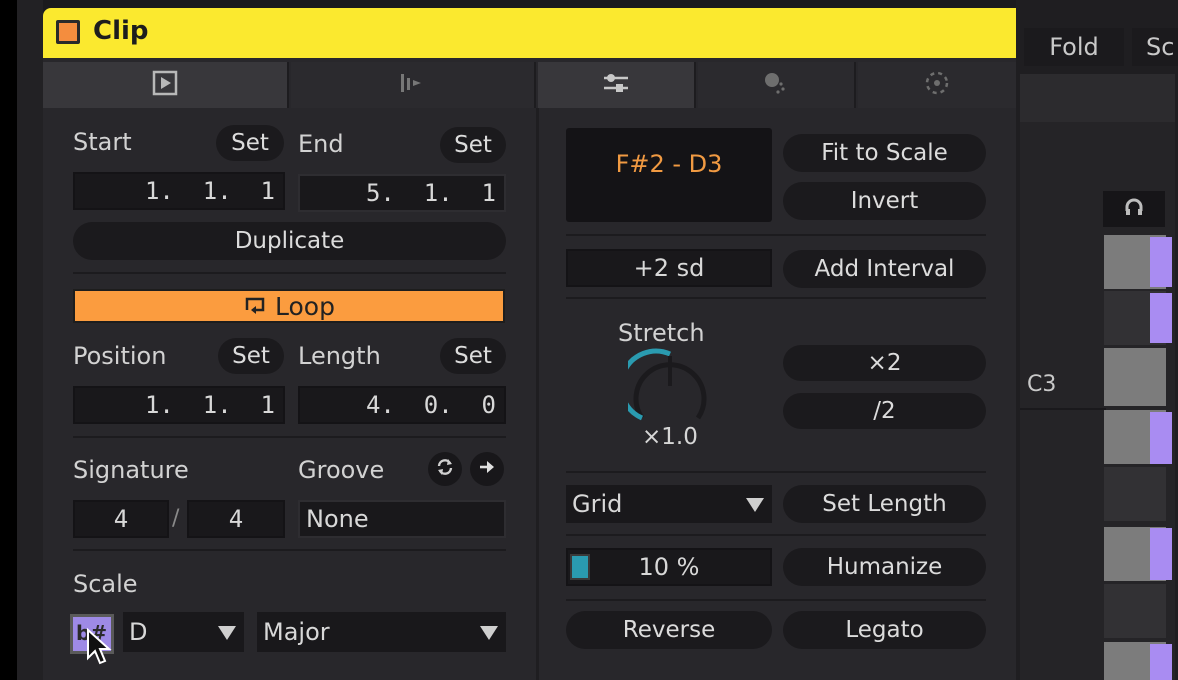 This screenshot has width=1178, height=680. What do you see at coordinates (8, 340) in the screenshot?
I see `window-edge` at bounding box center [8, 340].